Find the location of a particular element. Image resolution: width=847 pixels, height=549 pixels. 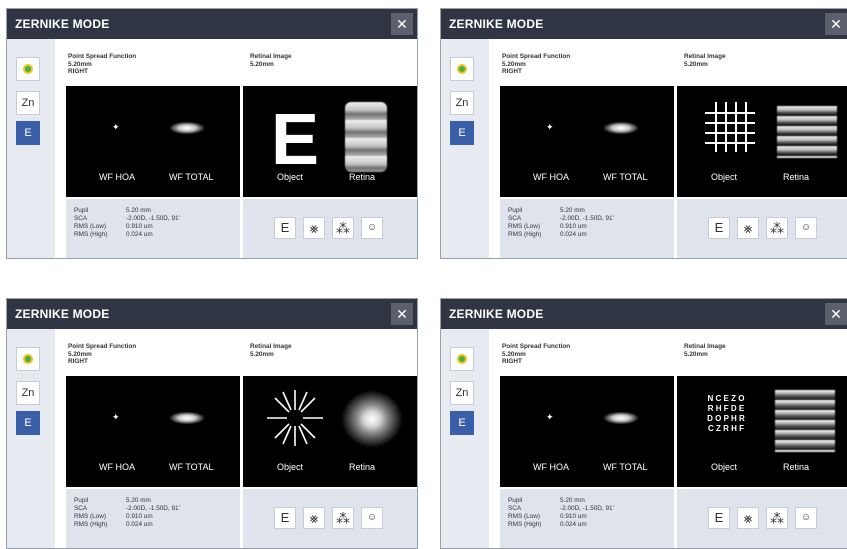

chart-row-3: D O P H R is located at coordinates (726, 418).